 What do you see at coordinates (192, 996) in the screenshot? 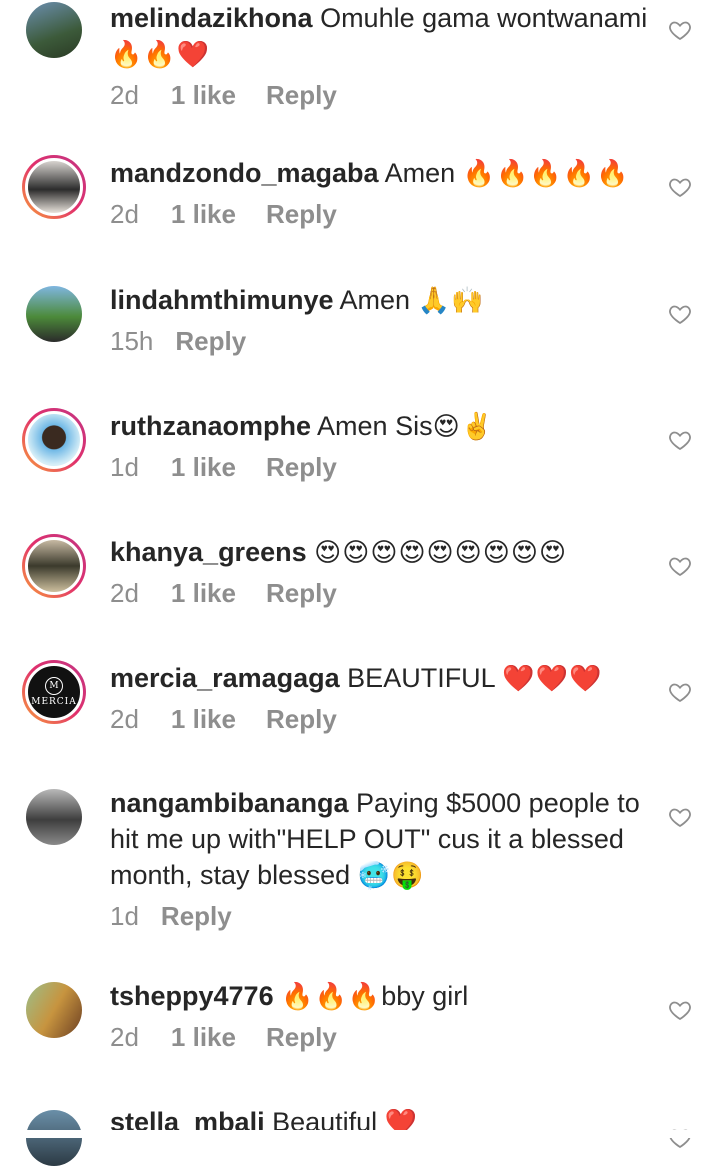
I see `username: tsheppy4776` at bounding box center [192, 996].